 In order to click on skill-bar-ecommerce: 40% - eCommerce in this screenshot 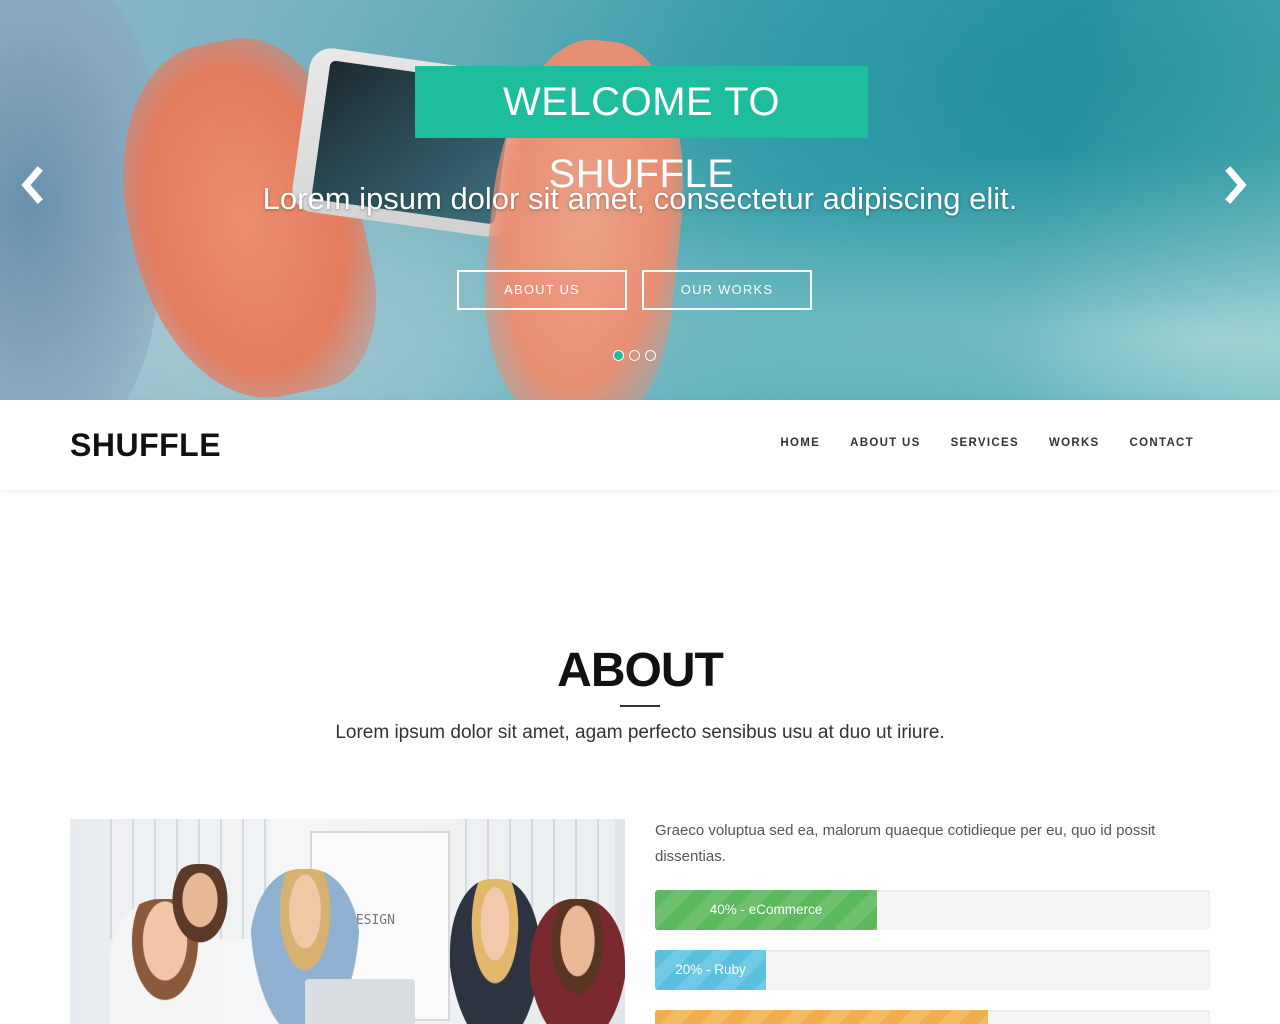, I will do `click(932, 910)`.